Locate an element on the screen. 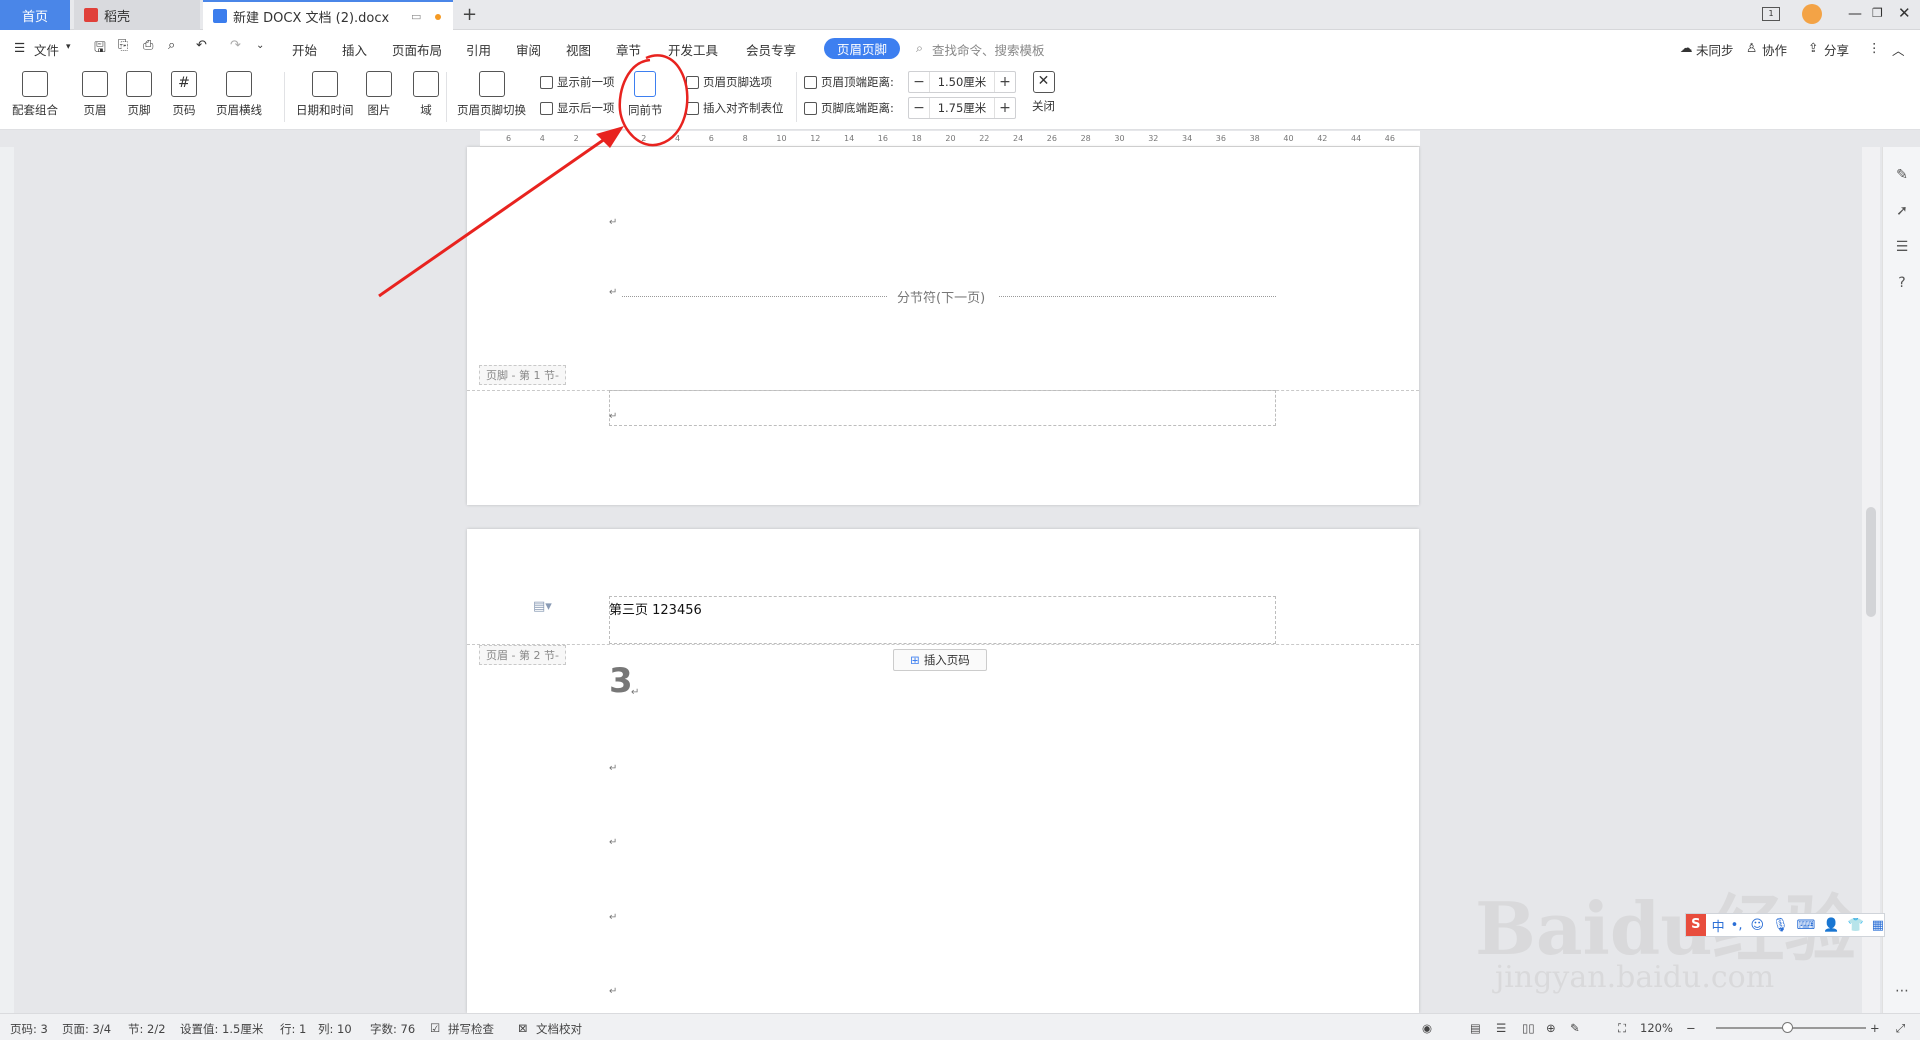 The width and height of the screenshot is (1920, 1040). redo-icon: ↷ is located at coordinates (235, 45).